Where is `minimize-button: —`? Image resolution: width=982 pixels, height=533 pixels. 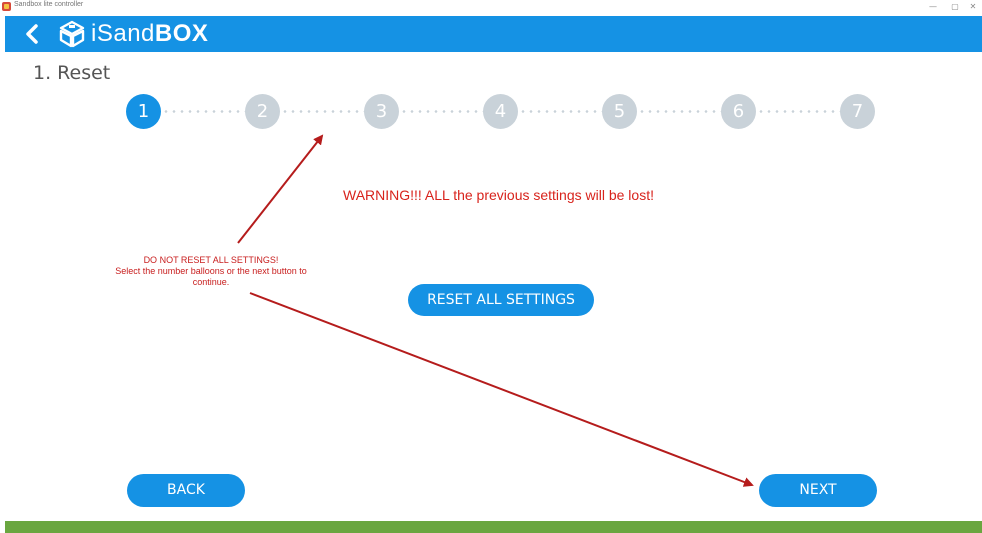
minimize-button: — is located at coordinates (933, 7).